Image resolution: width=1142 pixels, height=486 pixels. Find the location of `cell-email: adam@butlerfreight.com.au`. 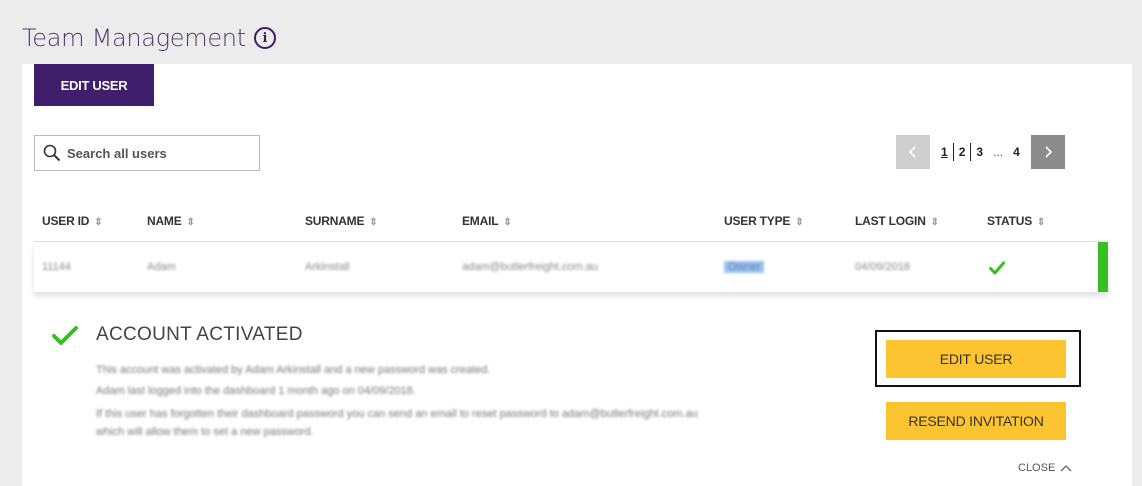

cell-email: adam@butlerfreight.com.au is located at coordinates (530, 267).